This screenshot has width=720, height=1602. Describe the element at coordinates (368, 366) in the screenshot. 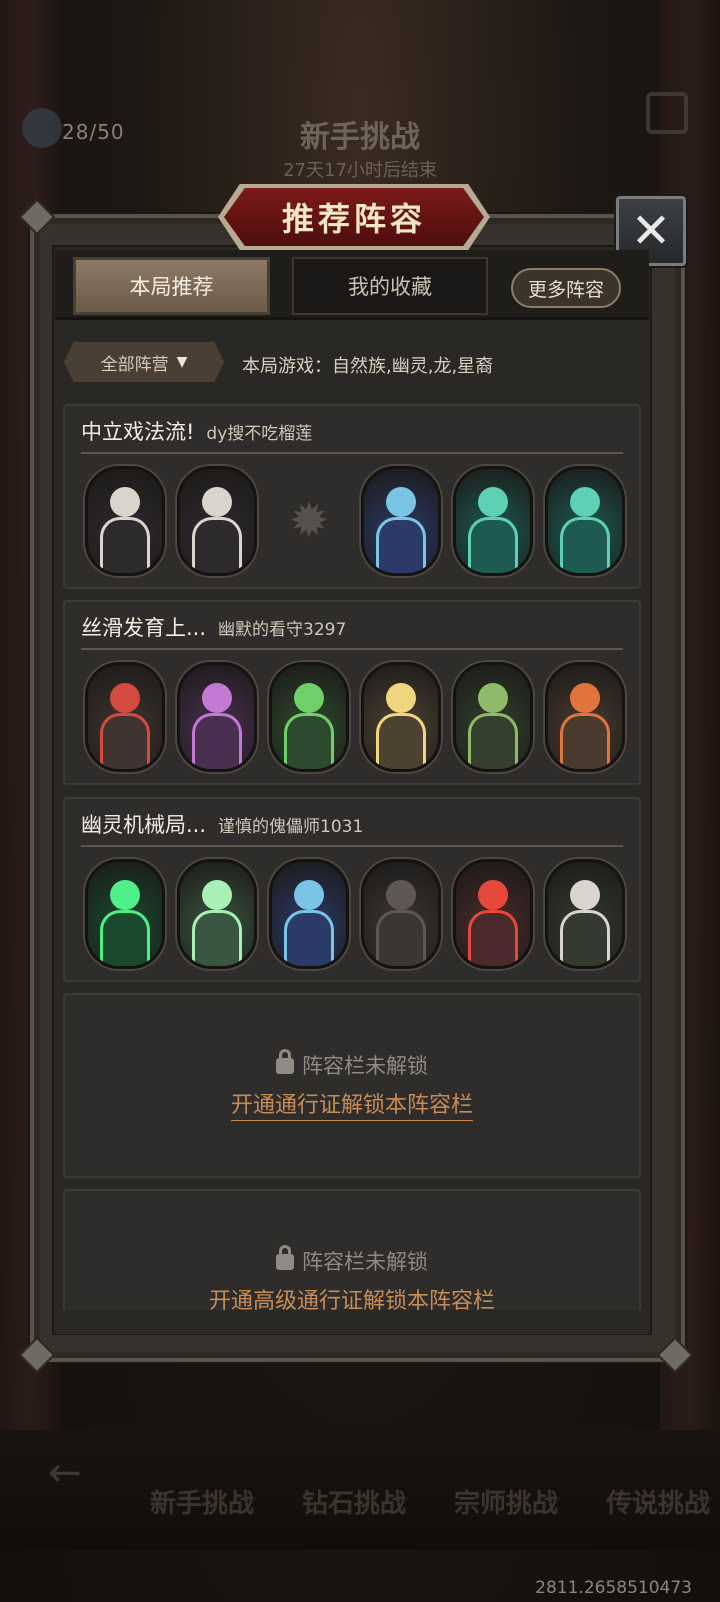

I see `current-game-factions: 本局游戏：自然族,幽灵,龙,星裔` at that location.